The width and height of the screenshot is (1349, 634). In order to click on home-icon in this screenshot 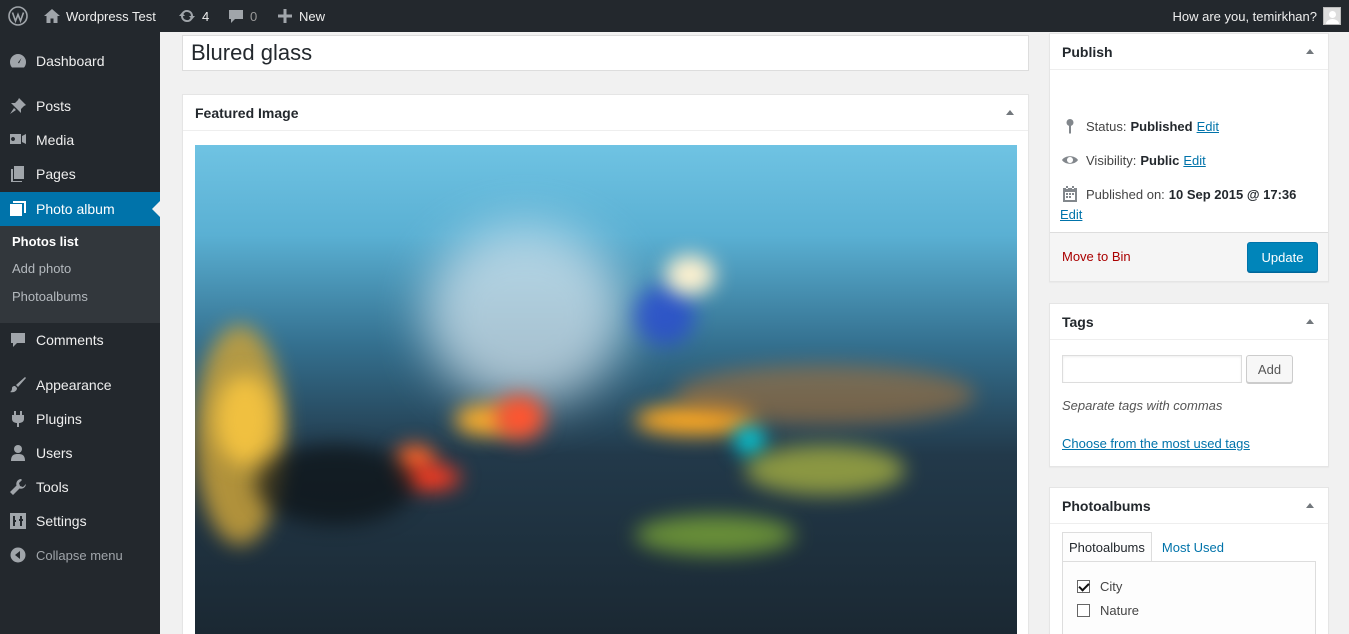, I will do `click(52, 16)`.